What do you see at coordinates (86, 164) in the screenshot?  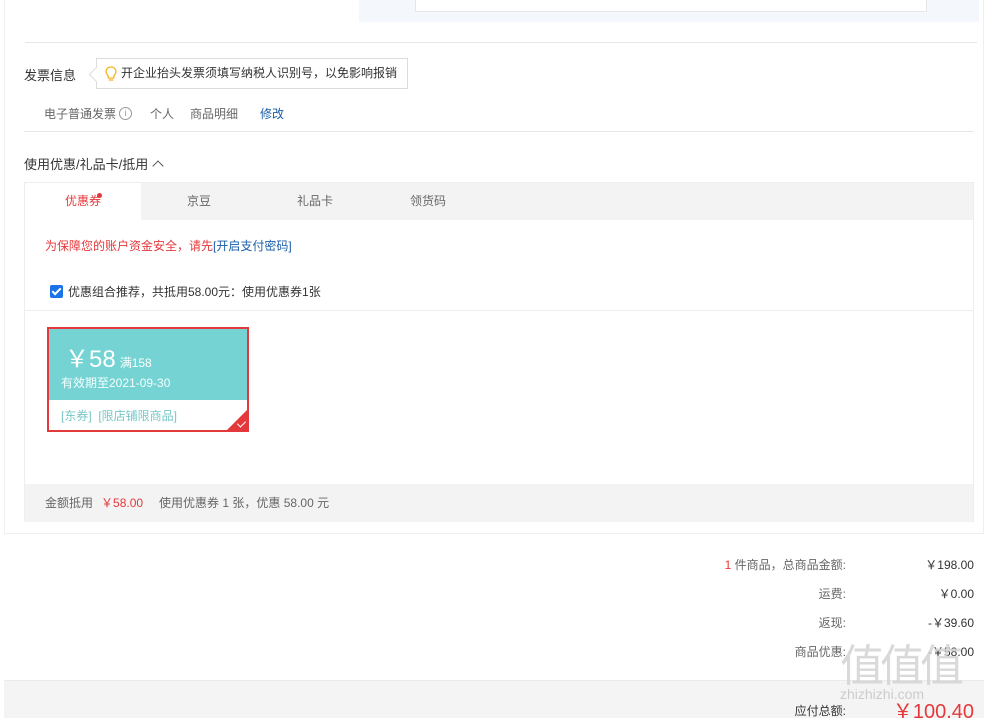 I see `coupon-section-title: 使用优惠/礼品卡/抵用` at bounding box center [86, 164].